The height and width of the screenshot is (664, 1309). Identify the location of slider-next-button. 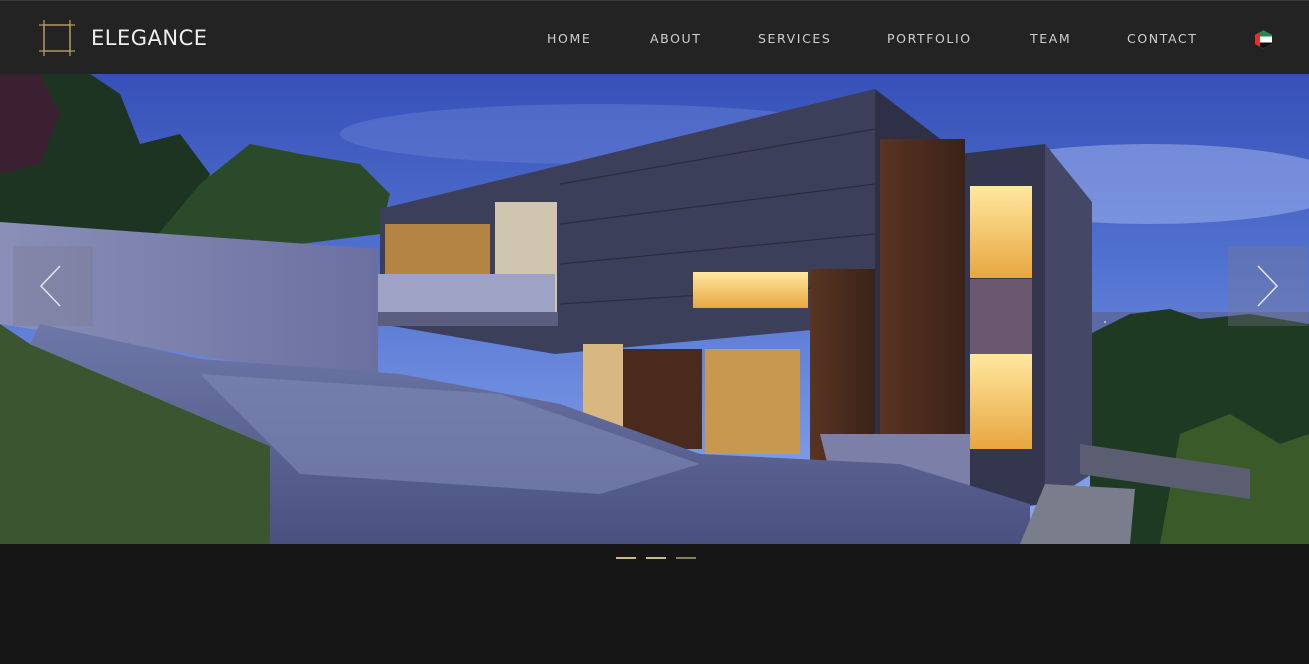
(1268, 286).